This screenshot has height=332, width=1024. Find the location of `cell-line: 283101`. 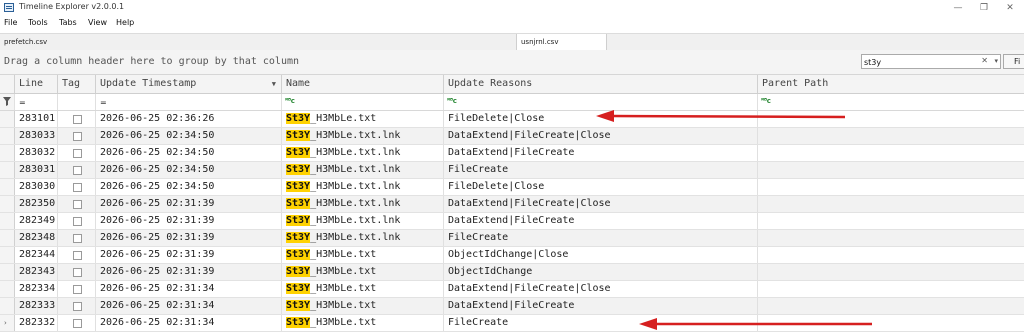

cell-line: 283101 is located at coordinates (36, 119).